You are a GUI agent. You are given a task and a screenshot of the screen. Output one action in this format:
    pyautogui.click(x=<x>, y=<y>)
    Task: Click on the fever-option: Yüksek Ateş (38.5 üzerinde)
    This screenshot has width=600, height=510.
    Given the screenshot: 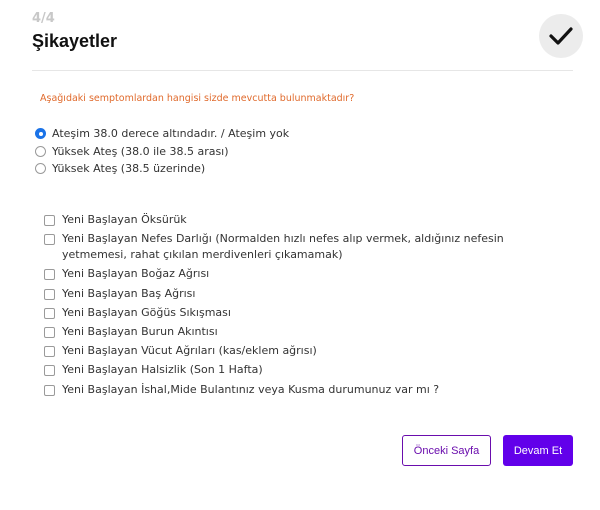 What is the action you would take?
    pyautogui.click(x=162, y=169)
    